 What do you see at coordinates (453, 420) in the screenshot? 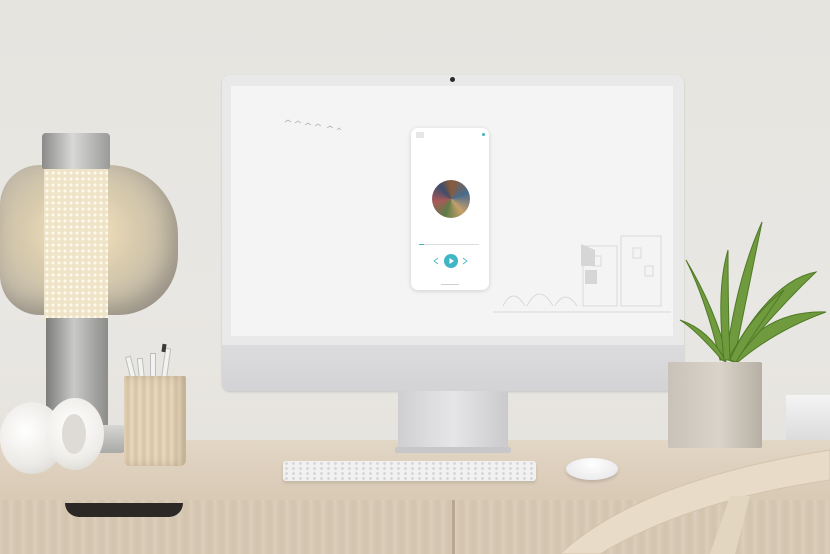
I see `imac-stand` at bounding box center [453, 420].